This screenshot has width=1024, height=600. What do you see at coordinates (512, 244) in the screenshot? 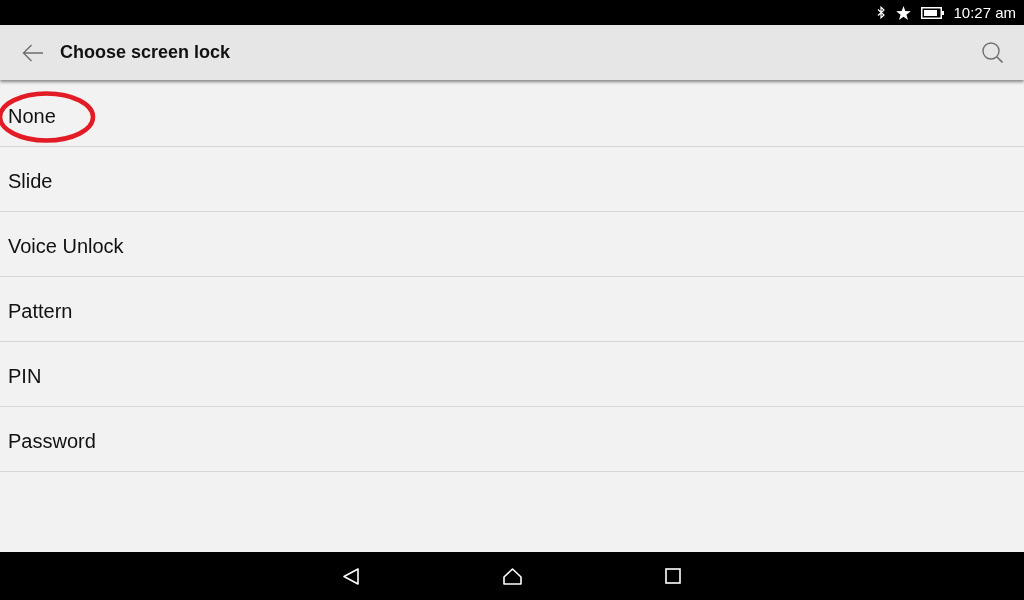
I see `lock-option: Voice Unlock` at bounding box center [512, 244].